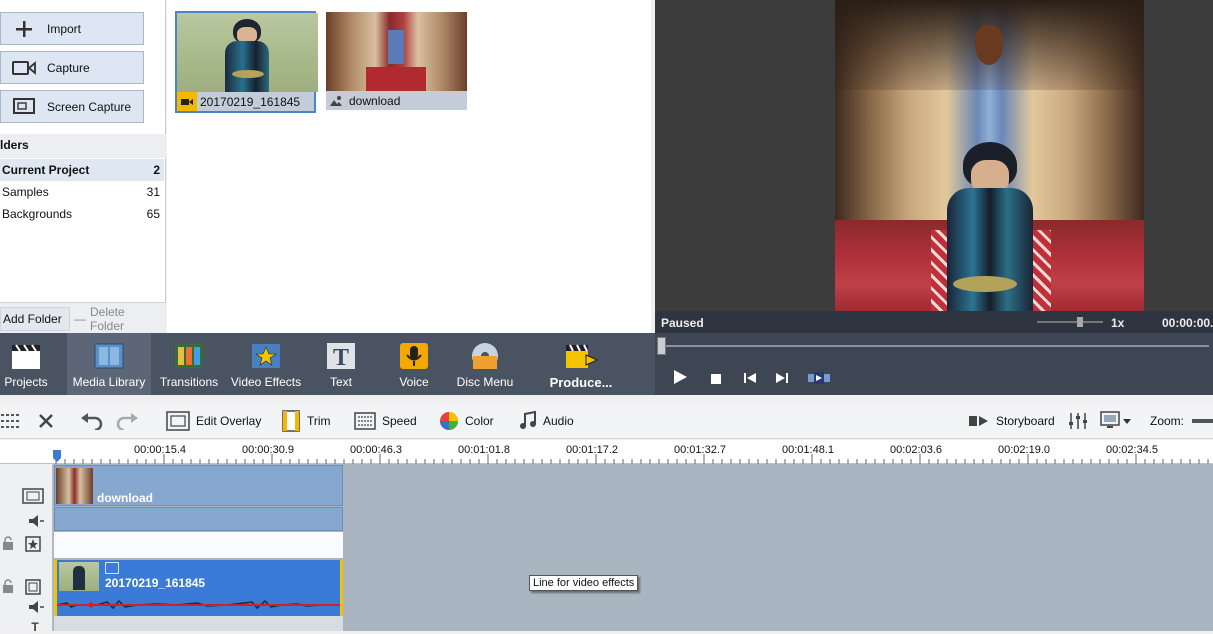 Image resolution: width=1213 pixels, height=634 pixels. I want to click on delete-folder-button: — Delete Folder, so click(118, 319).